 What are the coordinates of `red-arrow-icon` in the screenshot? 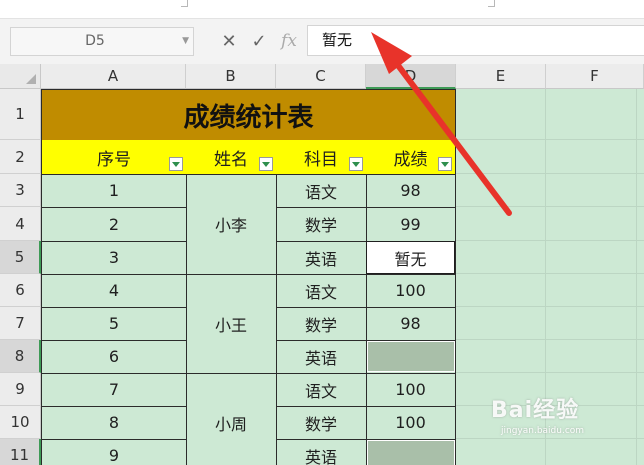 It's located at (441, 124).